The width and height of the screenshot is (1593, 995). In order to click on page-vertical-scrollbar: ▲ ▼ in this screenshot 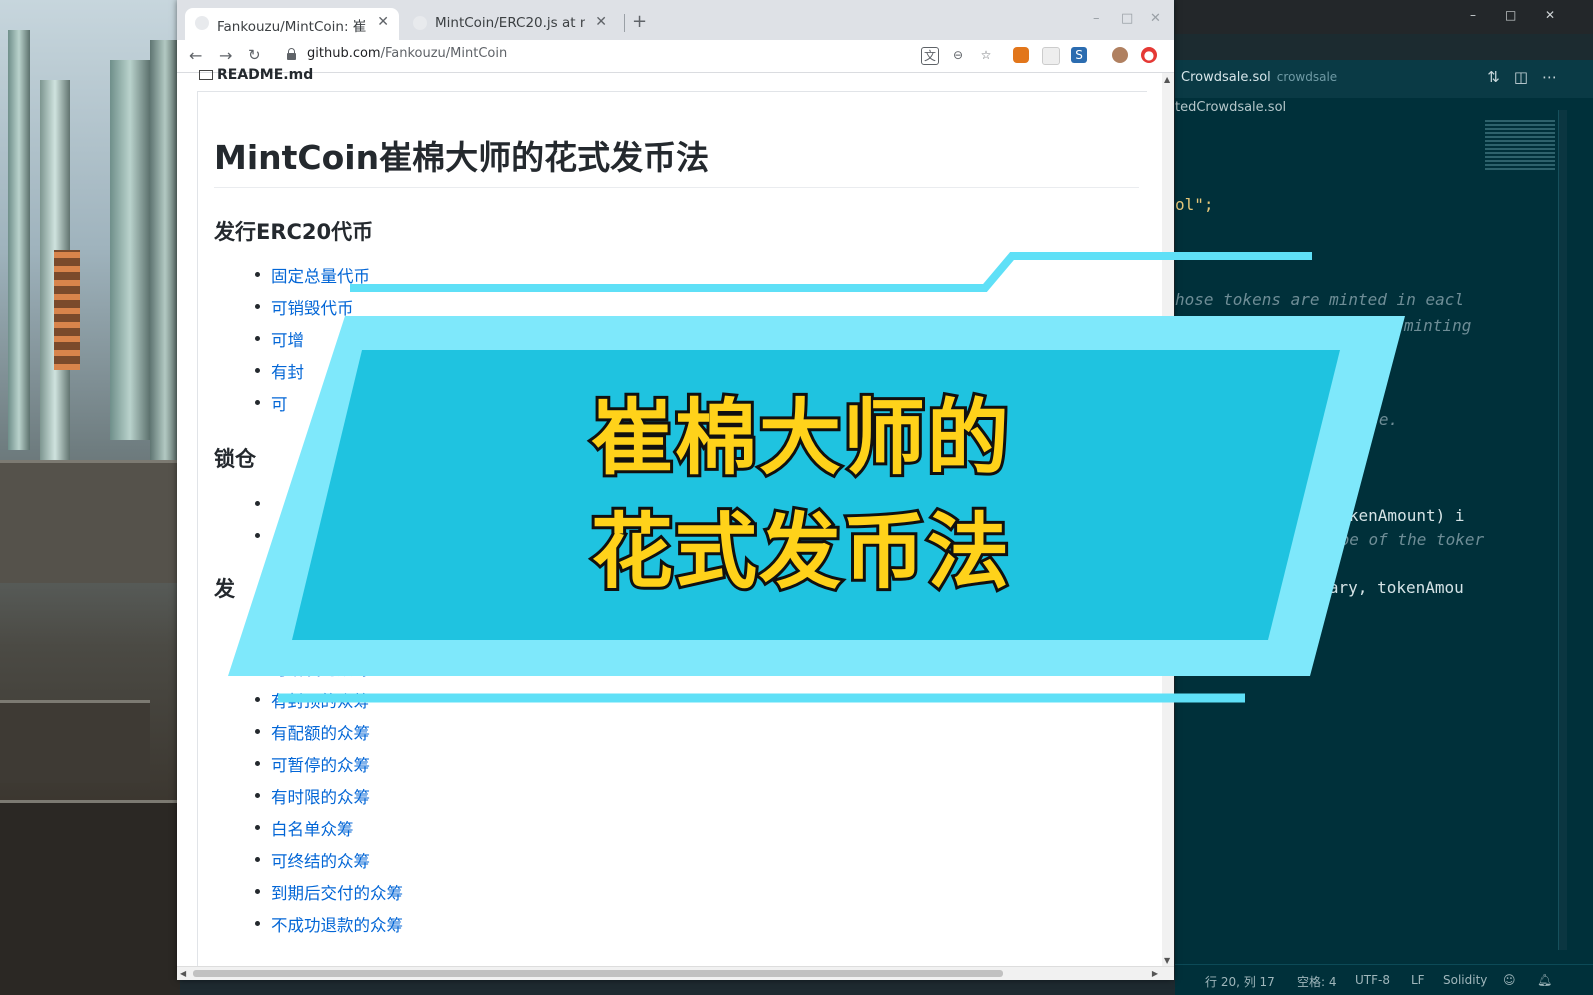, I will do `click(1168, 520)`.